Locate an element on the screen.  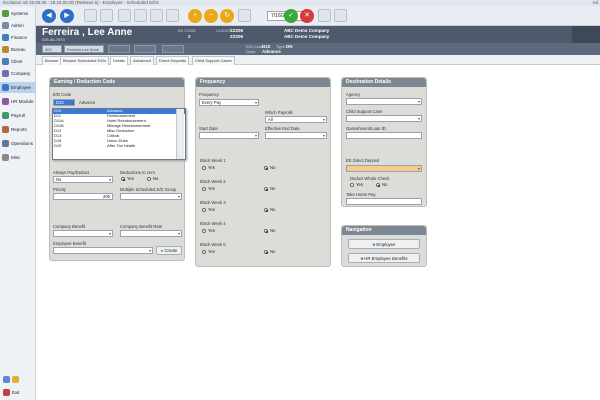
block-week-4-yes-radio is located at coordinates (204, 231).